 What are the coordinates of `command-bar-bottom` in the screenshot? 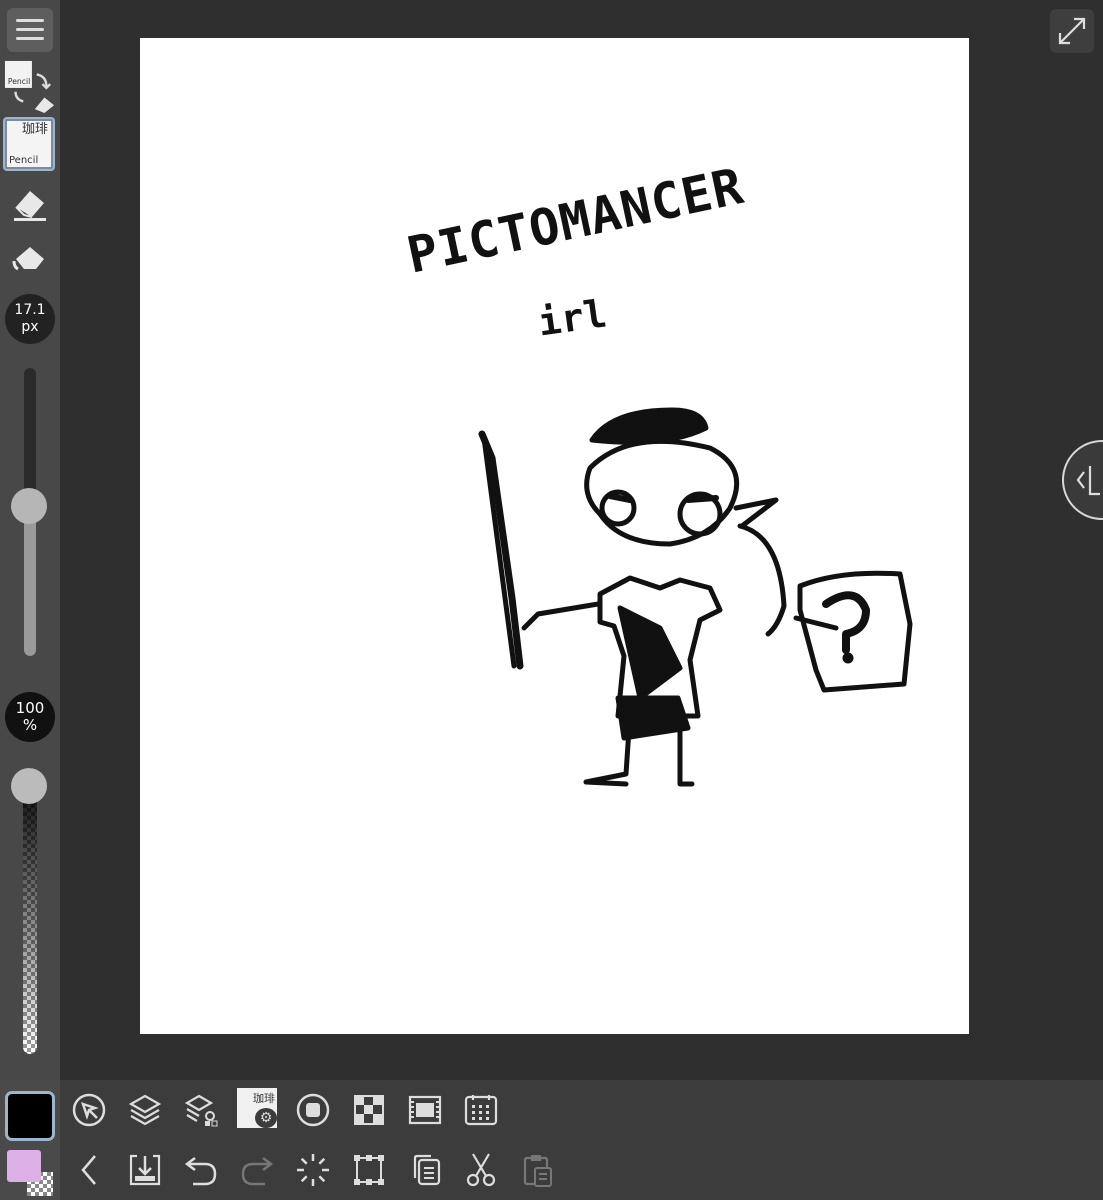 It's located at (581, 1170).